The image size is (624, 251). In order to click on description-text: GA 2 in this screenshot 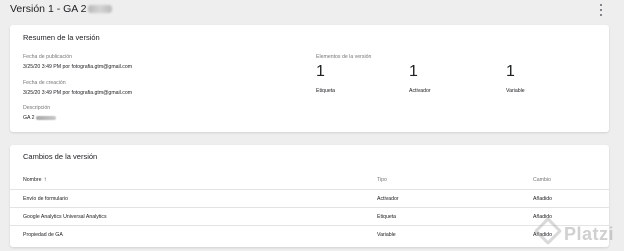, I will do `click(29, 118)`.